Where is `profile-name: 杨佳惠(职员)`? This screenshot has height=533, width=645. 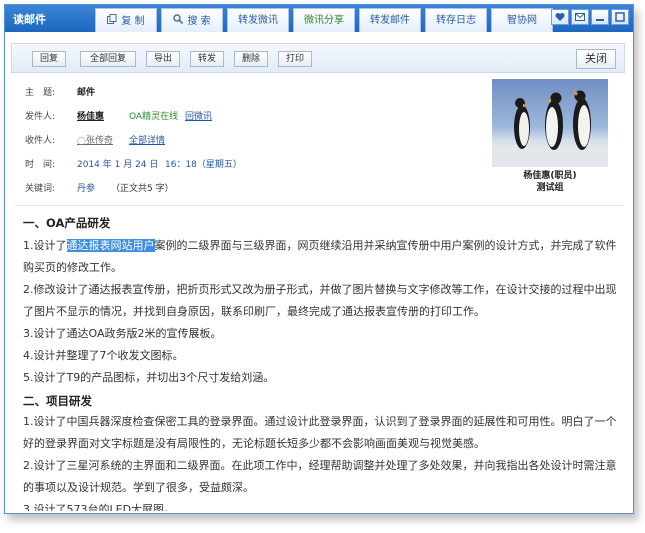
profile-name: 杨佳惠(职员) is located at coordinates (550, 176).